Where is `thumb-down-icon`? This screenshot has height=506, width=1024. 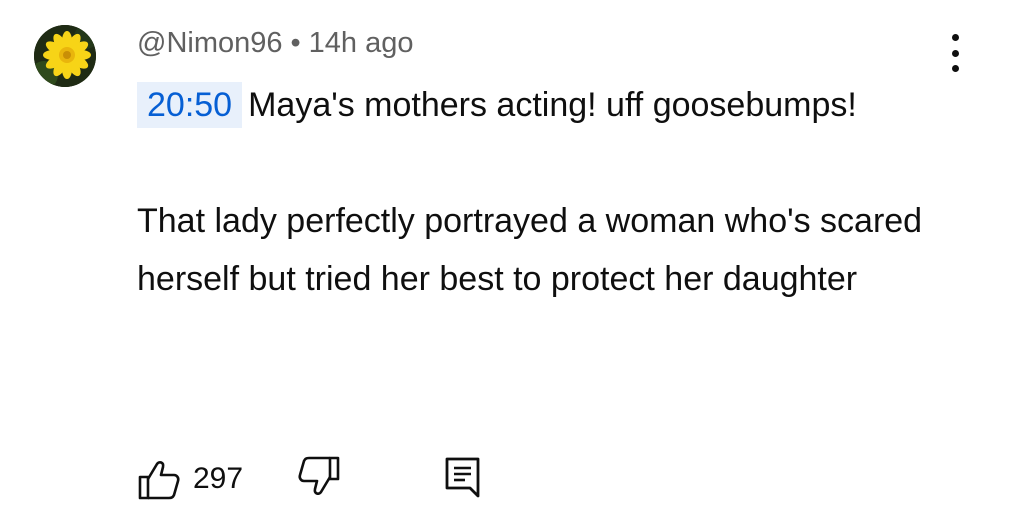
thumb-down-icon is located at coordinates (319, 475).